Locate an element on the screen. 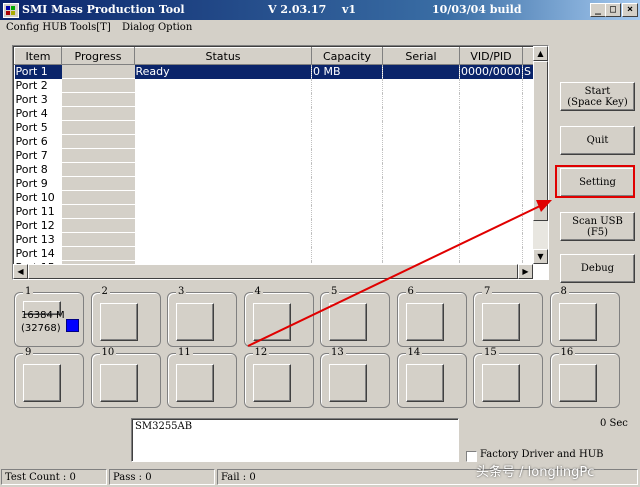 Image resolution: width=640 pixels, height=487 pixels. annotation-arrow-icon is located at coordinates (399, 273).